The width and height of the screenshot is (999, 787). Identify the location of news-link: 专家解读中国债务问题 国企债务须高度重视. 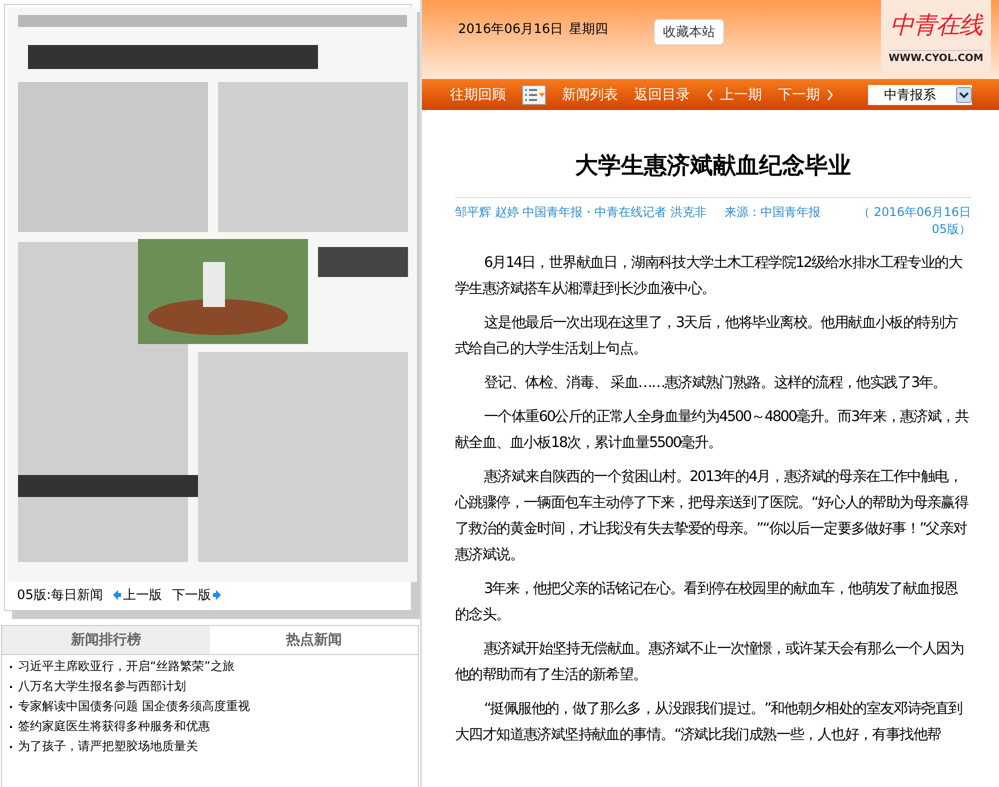
(134, 706).